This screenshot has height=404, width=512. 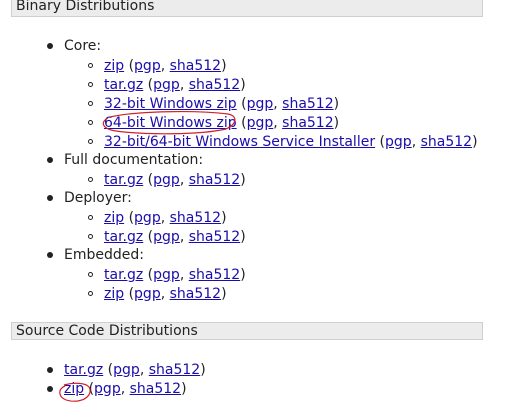 I want to click on download-row-core-targz: tar.gz (pgp, sha512), so click(x=175, y=85).